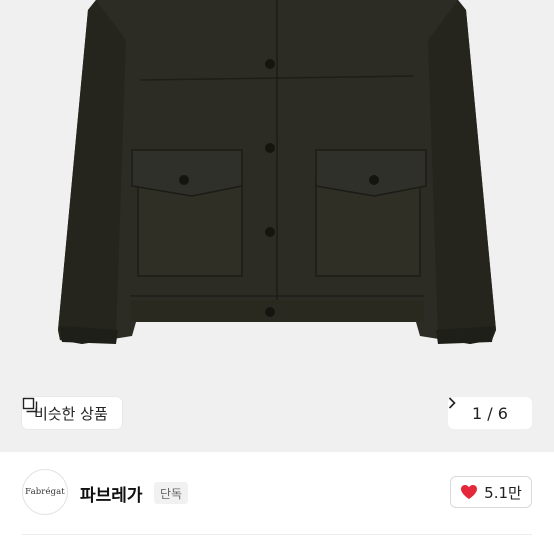 This screenshot has height=554, width=554. Describe the element at coordinates (452, 403) in the screenshot. I see `chevron-right-icon` at that location.